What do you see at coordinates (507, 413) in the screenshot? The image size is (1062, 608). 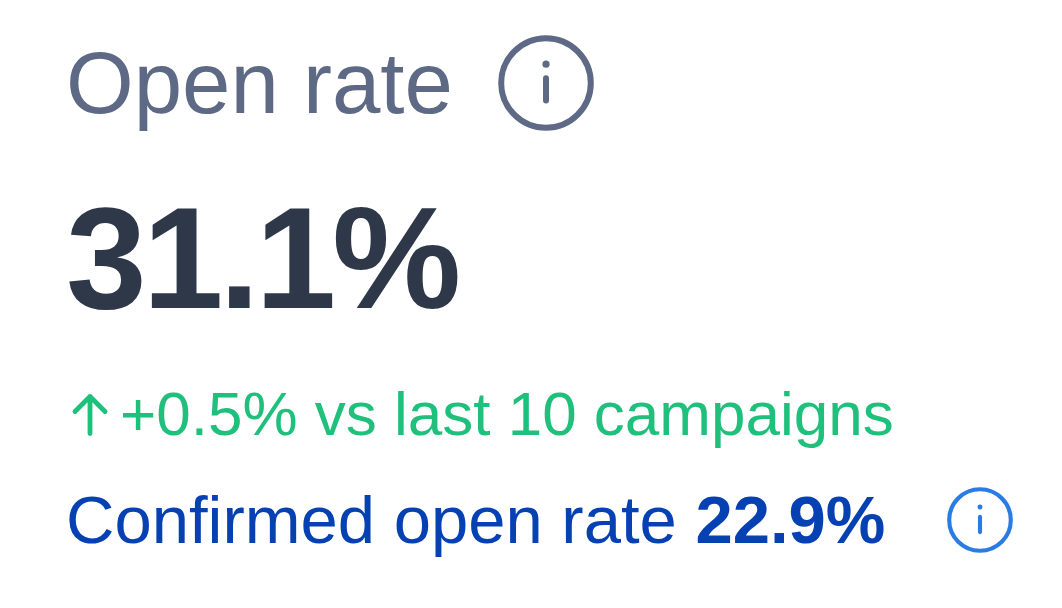 I see `change-text: +0.5% vs last 10 campaigns` at bounding box center [507, 413].